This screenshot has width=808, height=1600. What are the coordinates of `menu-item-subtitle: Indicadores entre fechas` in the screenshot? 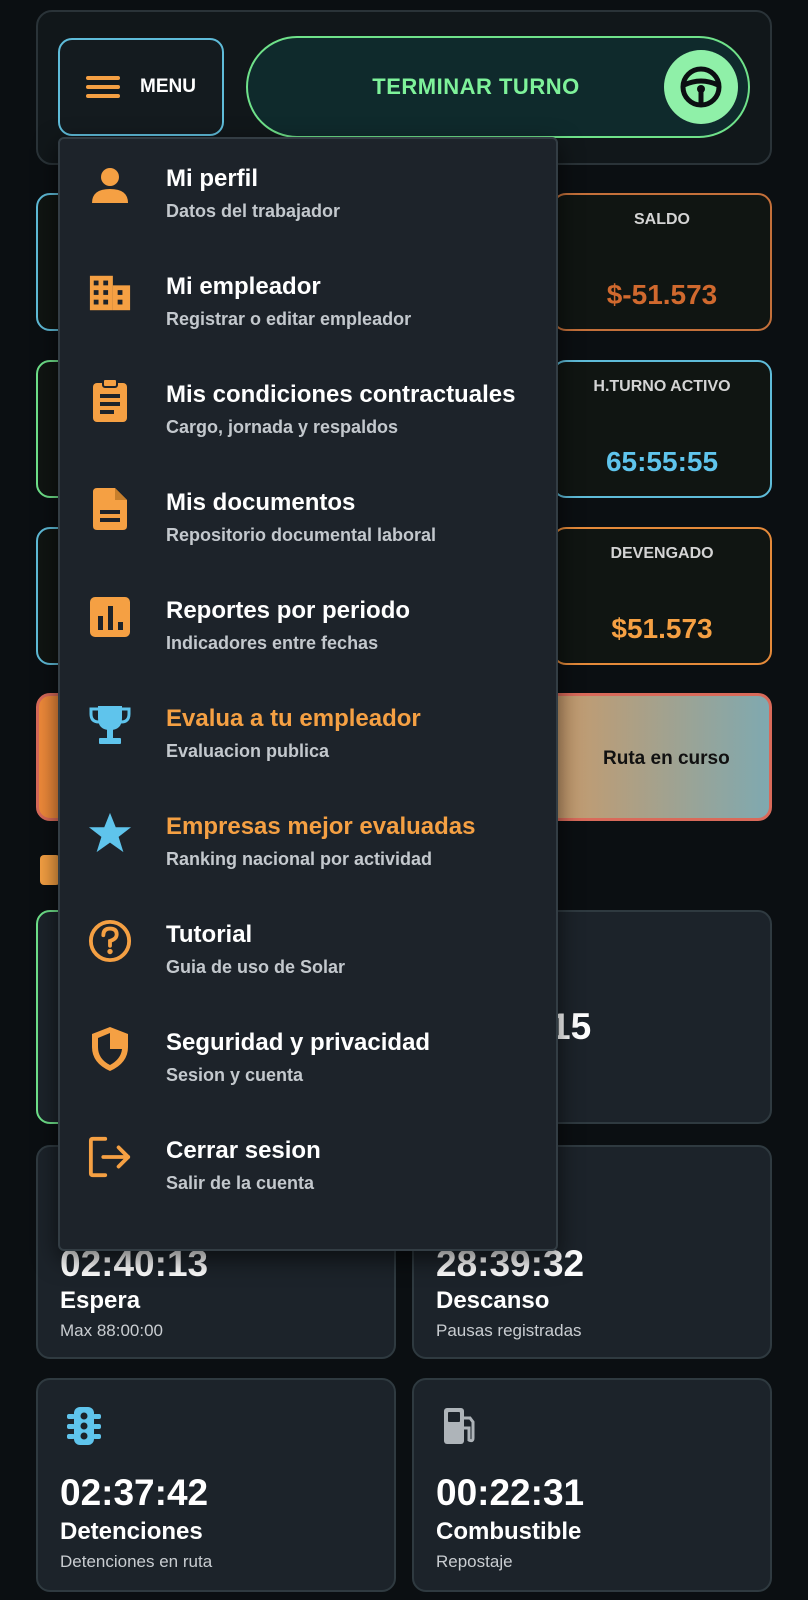 It's located at (272, 643).